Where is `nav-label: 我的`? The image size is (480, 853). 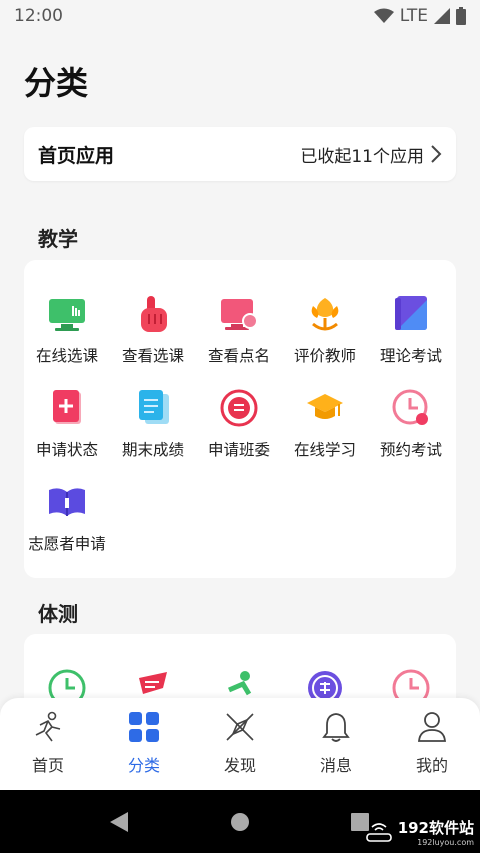
nav-label: 我的 is located at coordinates (431, 765).